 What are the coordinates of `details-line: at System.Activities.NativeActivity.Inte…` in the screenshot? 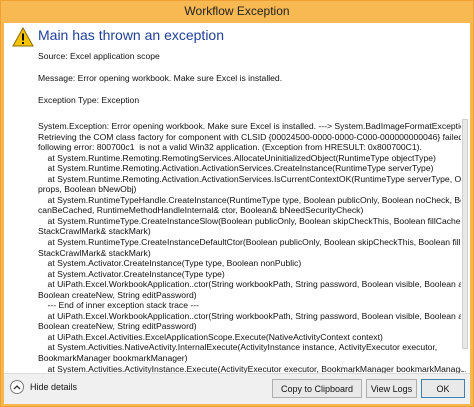 It's located at (238, 347).